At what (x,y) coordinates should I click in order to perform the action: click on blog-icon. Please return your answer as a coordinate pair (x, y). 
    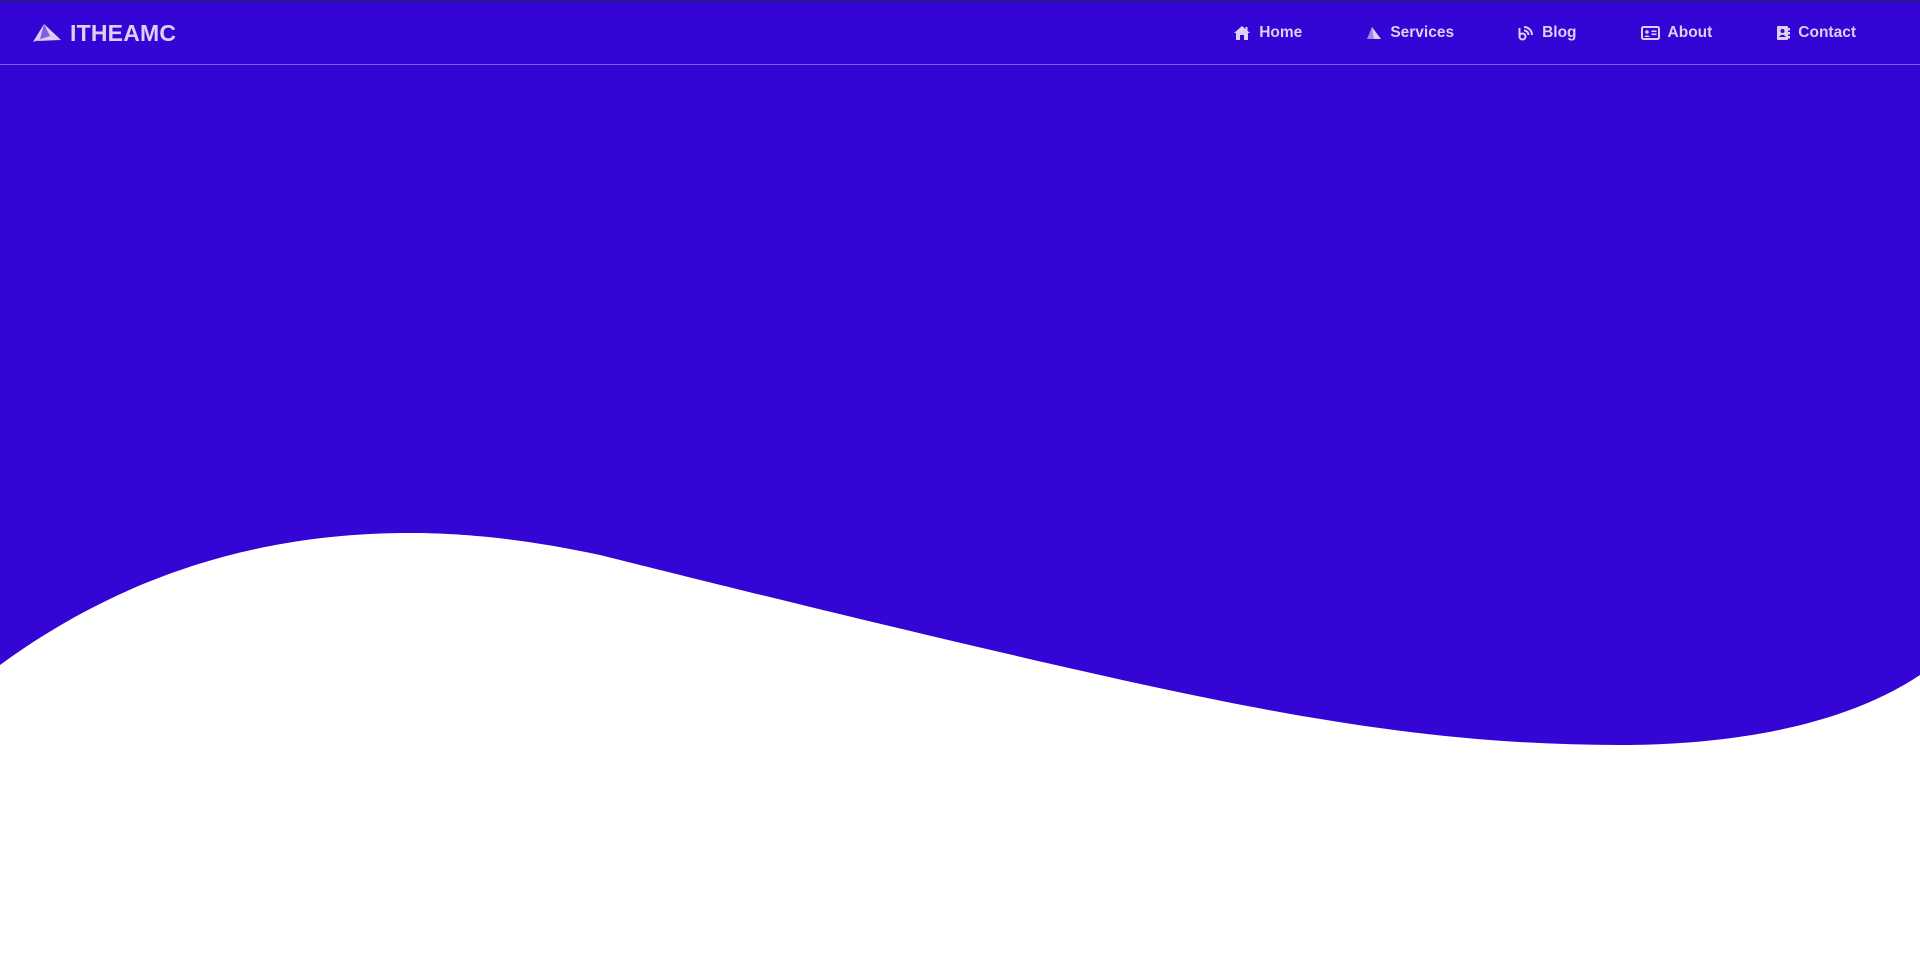
    Looking at the image, I should click on (1526, 33).